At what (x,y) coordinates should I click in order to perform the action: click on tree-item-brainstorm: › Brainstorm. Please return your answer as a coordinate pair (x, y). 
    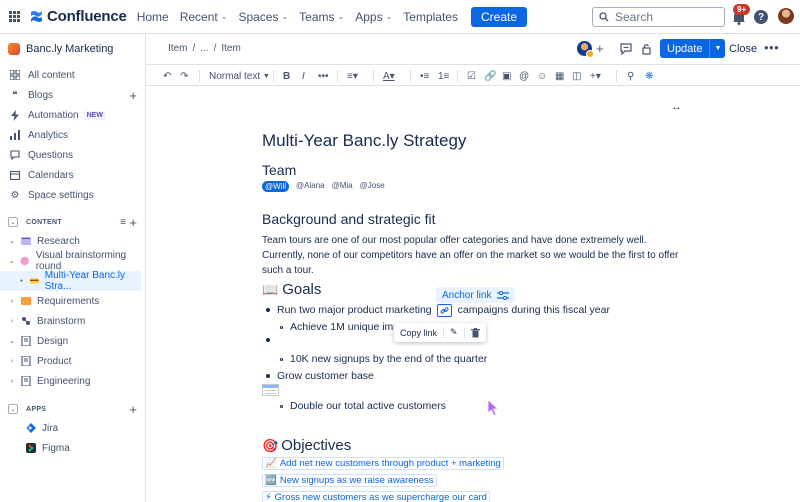
    Looking at the image, I should click on (73, 321).